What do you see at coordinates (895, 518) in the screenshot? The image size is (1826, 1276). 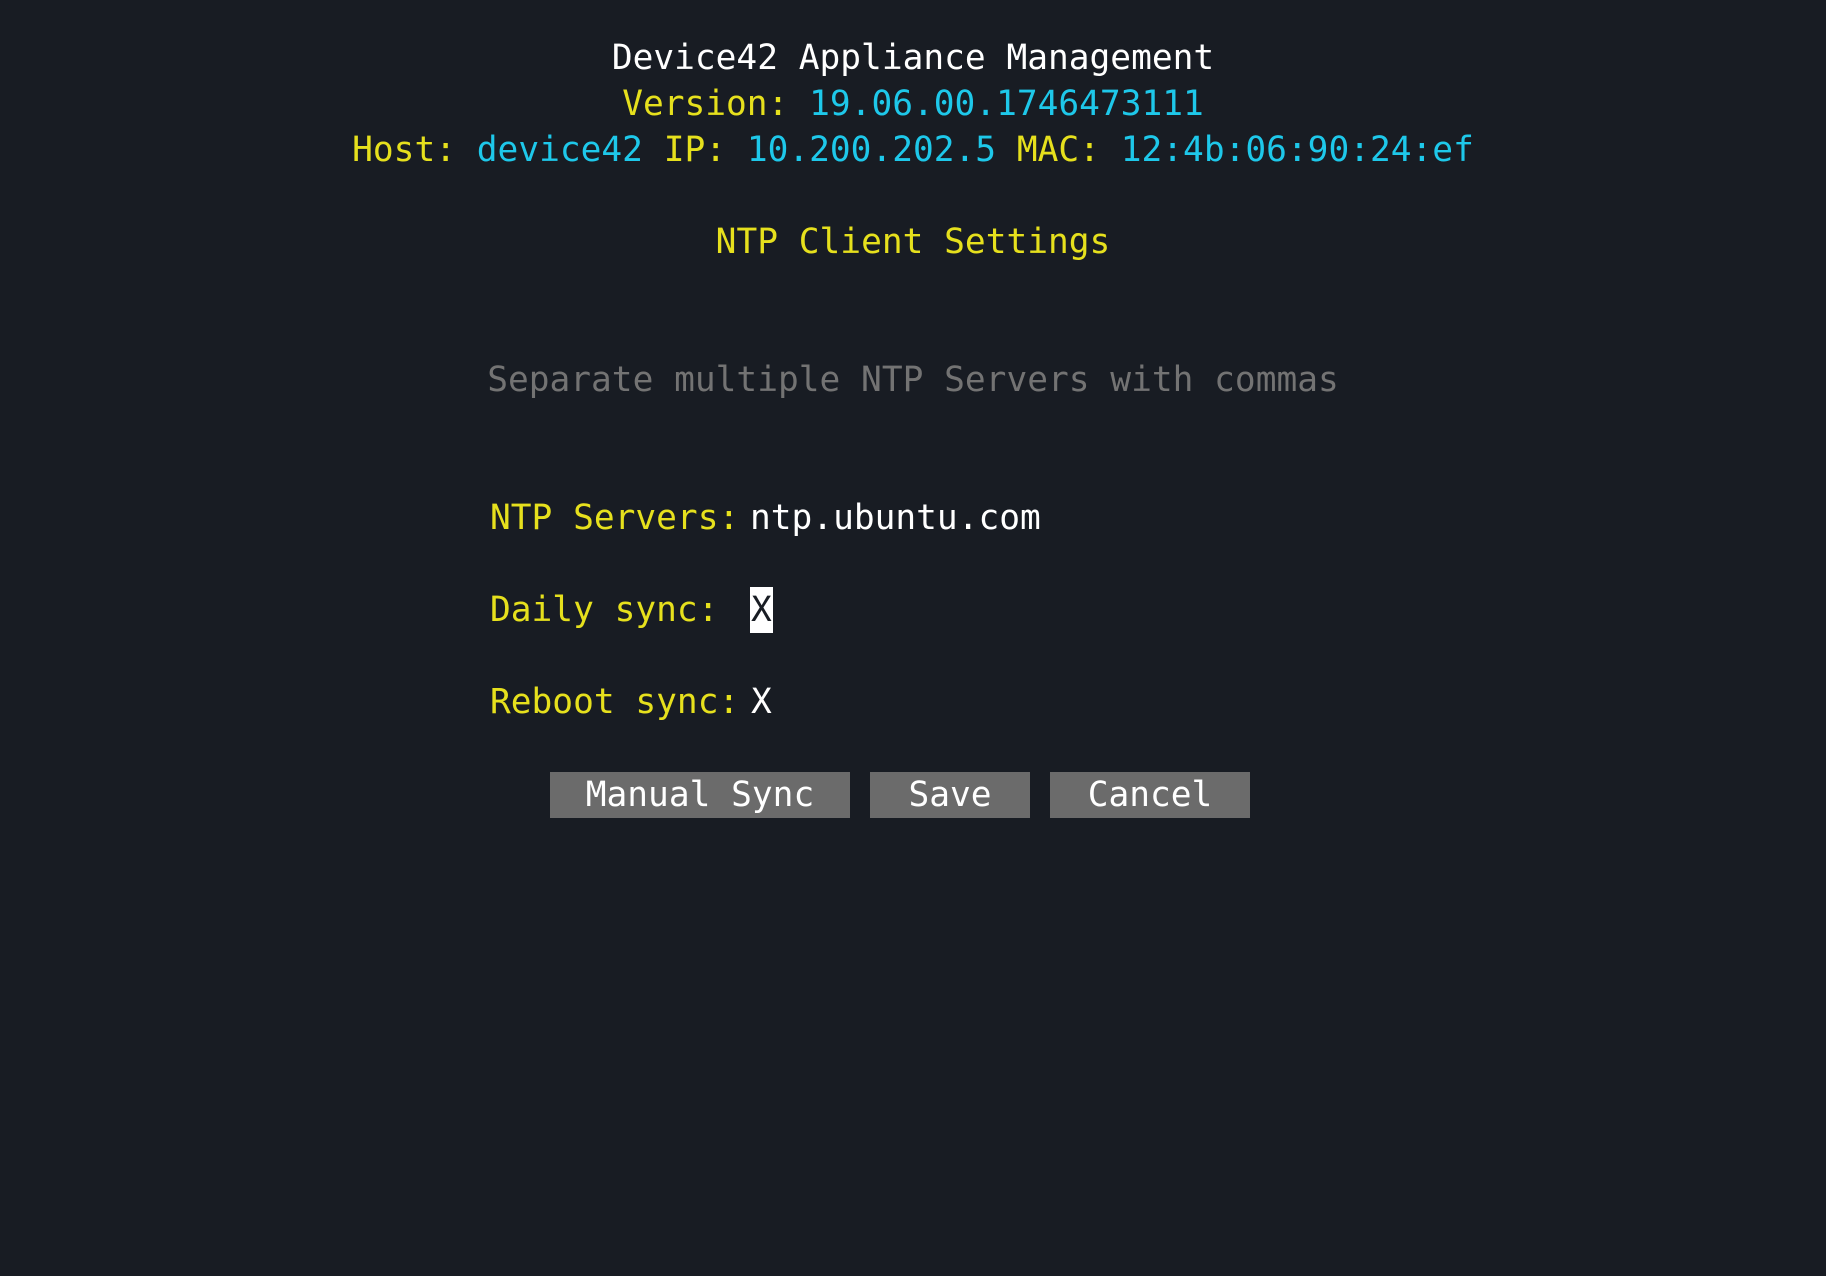 I see `ntp-servers-input: ntp.ubuntu.com` at bounding box center [895, 518].